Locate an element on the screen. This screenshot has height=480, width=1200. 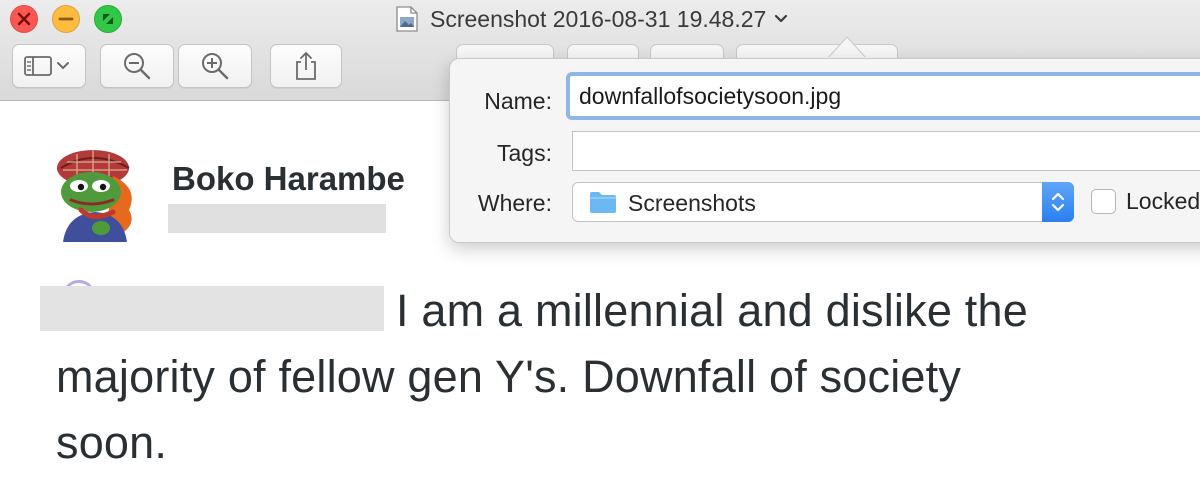
frog-avatar-icon is located at coordinates (96, 195).